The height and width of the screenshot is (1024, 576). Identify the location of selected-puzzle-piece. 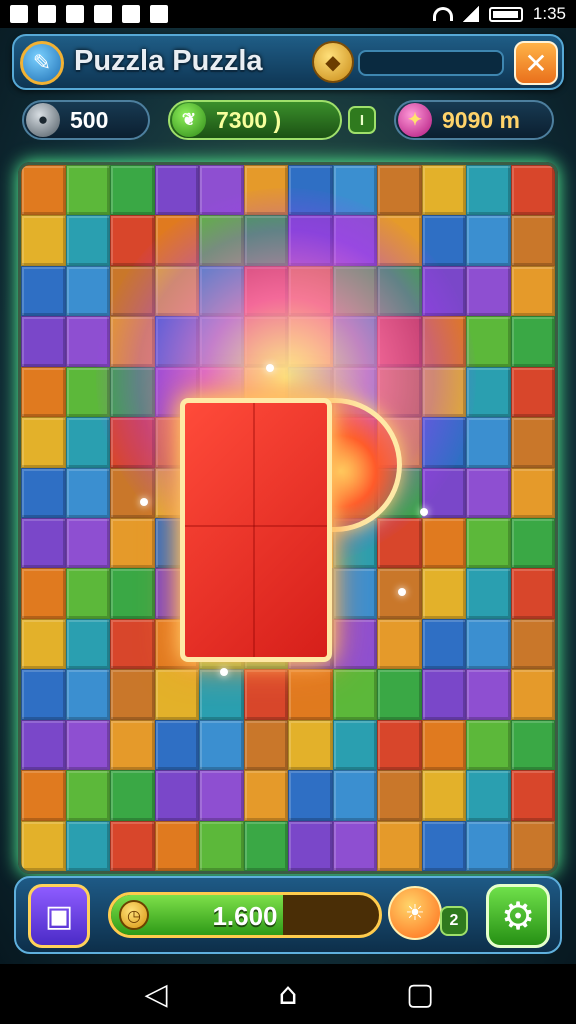
(256, 530).